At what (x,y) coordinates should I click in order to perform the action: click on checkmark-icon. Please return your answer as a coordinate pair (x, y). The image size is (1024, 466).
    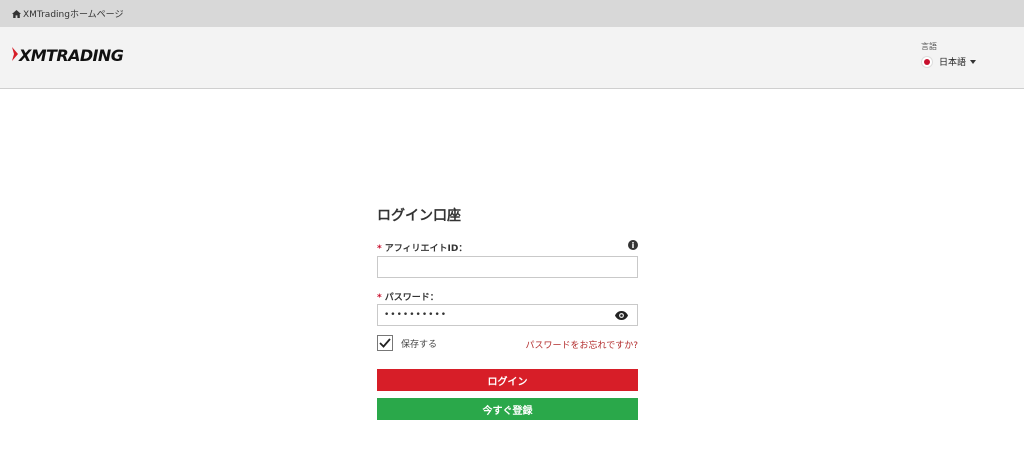
    Looking at the image, I should click on (385, 343).